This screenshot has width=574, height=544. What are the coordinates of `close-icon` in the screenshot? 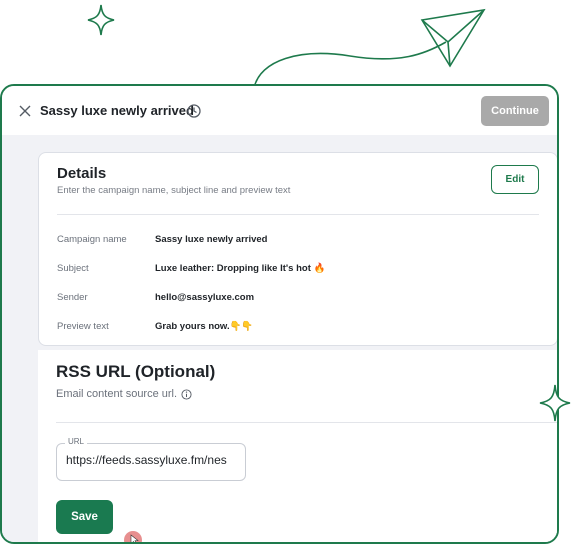 It's located at (25, 111).